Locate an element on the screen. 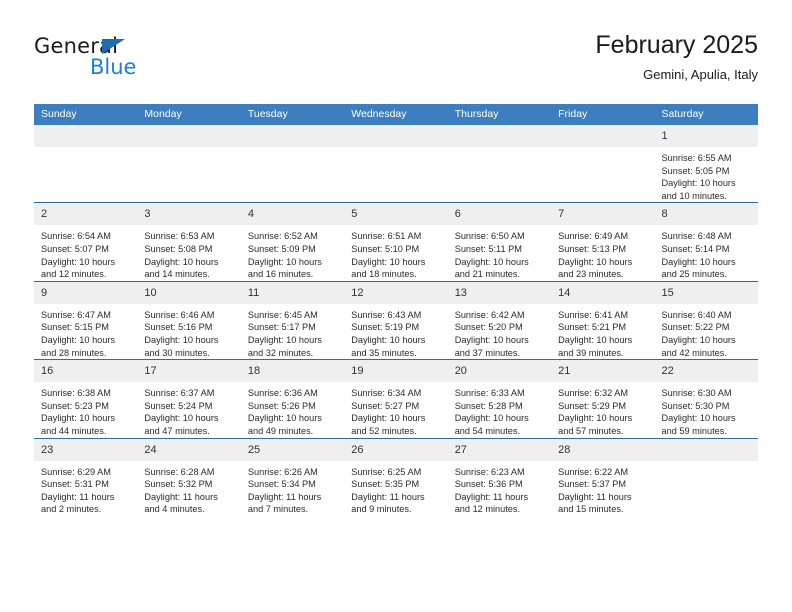  sunset-text: Sunset: 5:22 PM is located at coordinates (695, 327).